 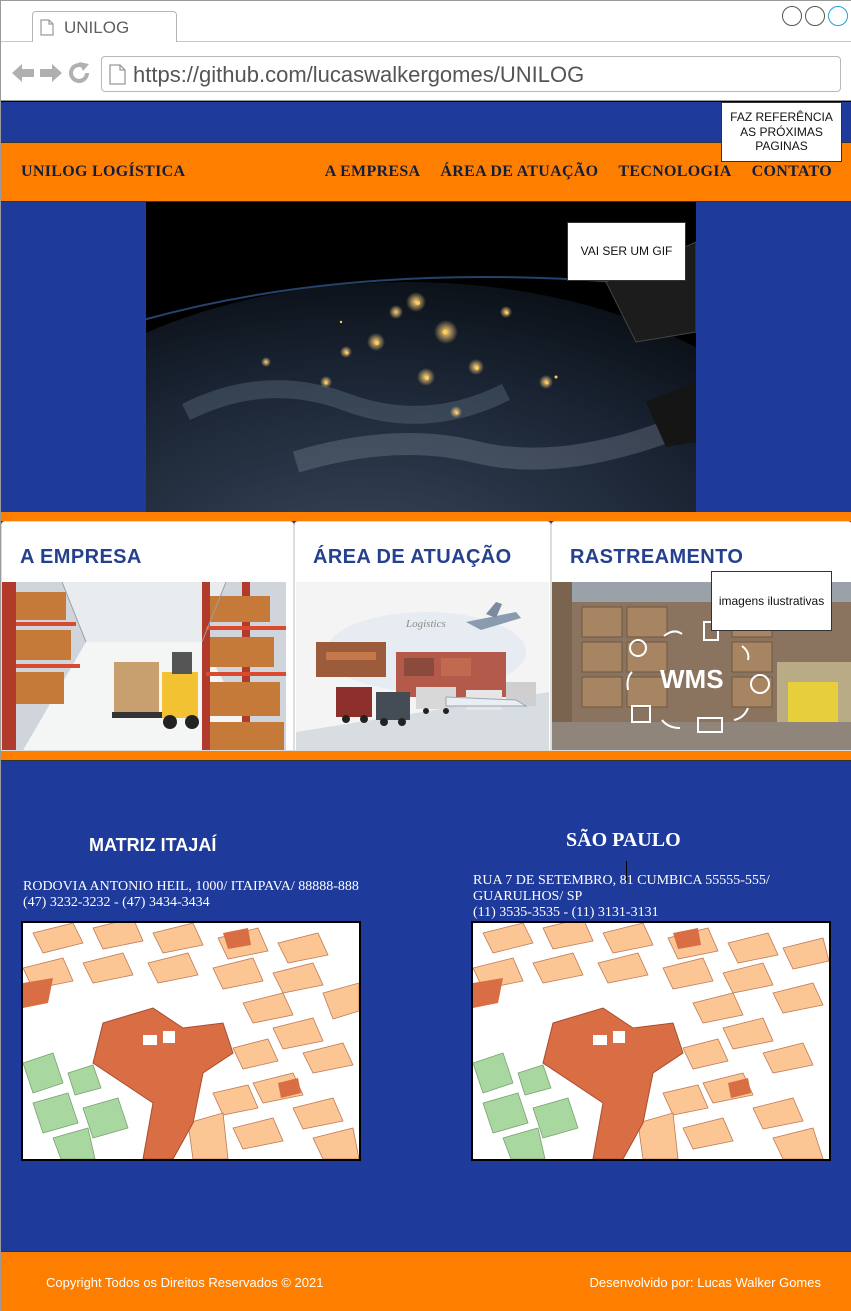 I want to click on card-area-atuacao: ÁREA DE ATUAÇÃO Logistics, so click(x=422, y=636).